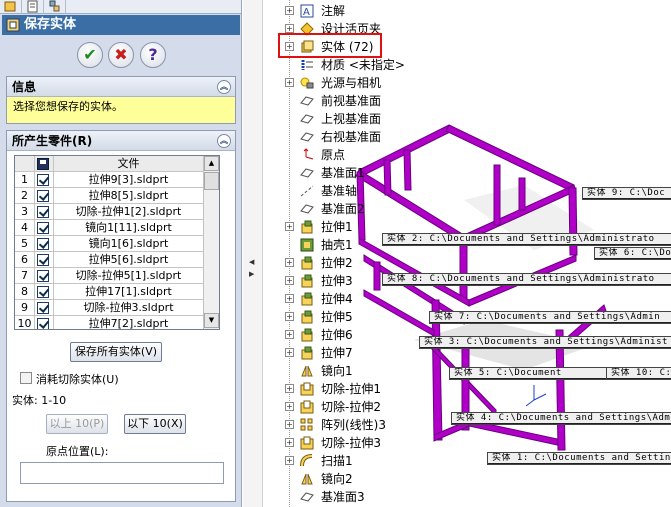 This screenshot has width=671, height=507. Describe the element at coordinates (55, 7) in the screenshot. I see `tab-configuration-manager` at that location.